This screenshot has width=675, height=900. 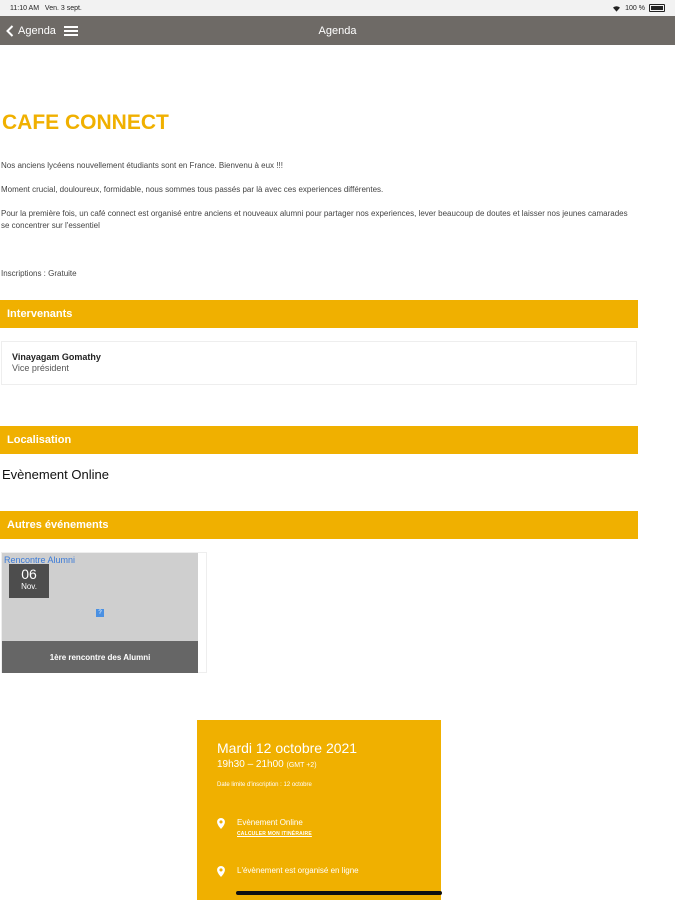 What do you see at coordinates (657, 8) in the screenshot?
I see `battery-icon` at bounding box center [657, 8].